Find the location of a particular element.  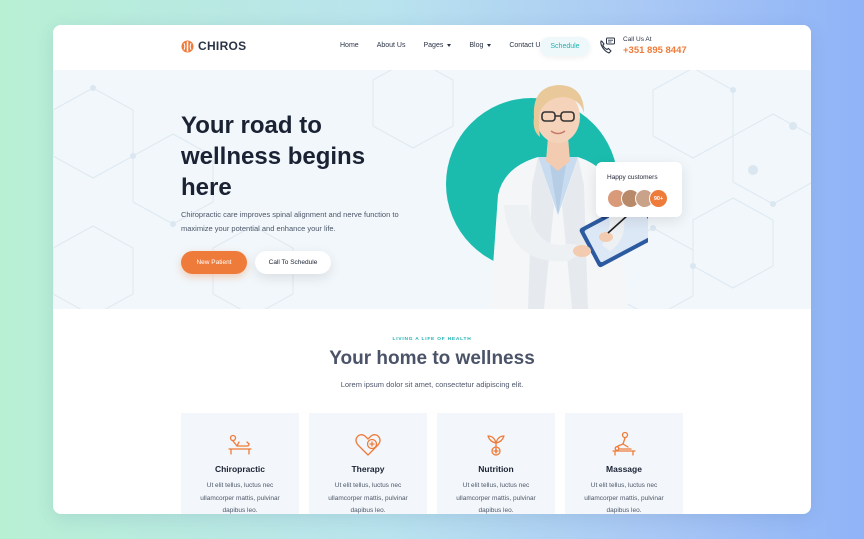

logo: CHIROS is located at coordinates (213, 46).